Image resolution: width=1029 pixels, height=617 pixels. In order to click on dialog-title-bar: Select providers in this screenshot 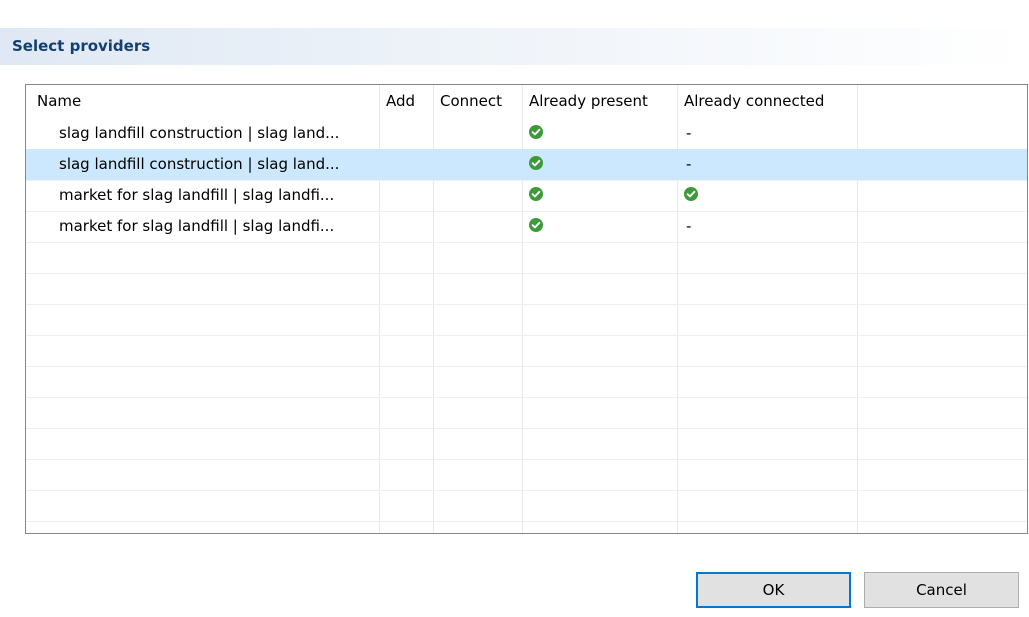, I will do `click(514, 46)`.